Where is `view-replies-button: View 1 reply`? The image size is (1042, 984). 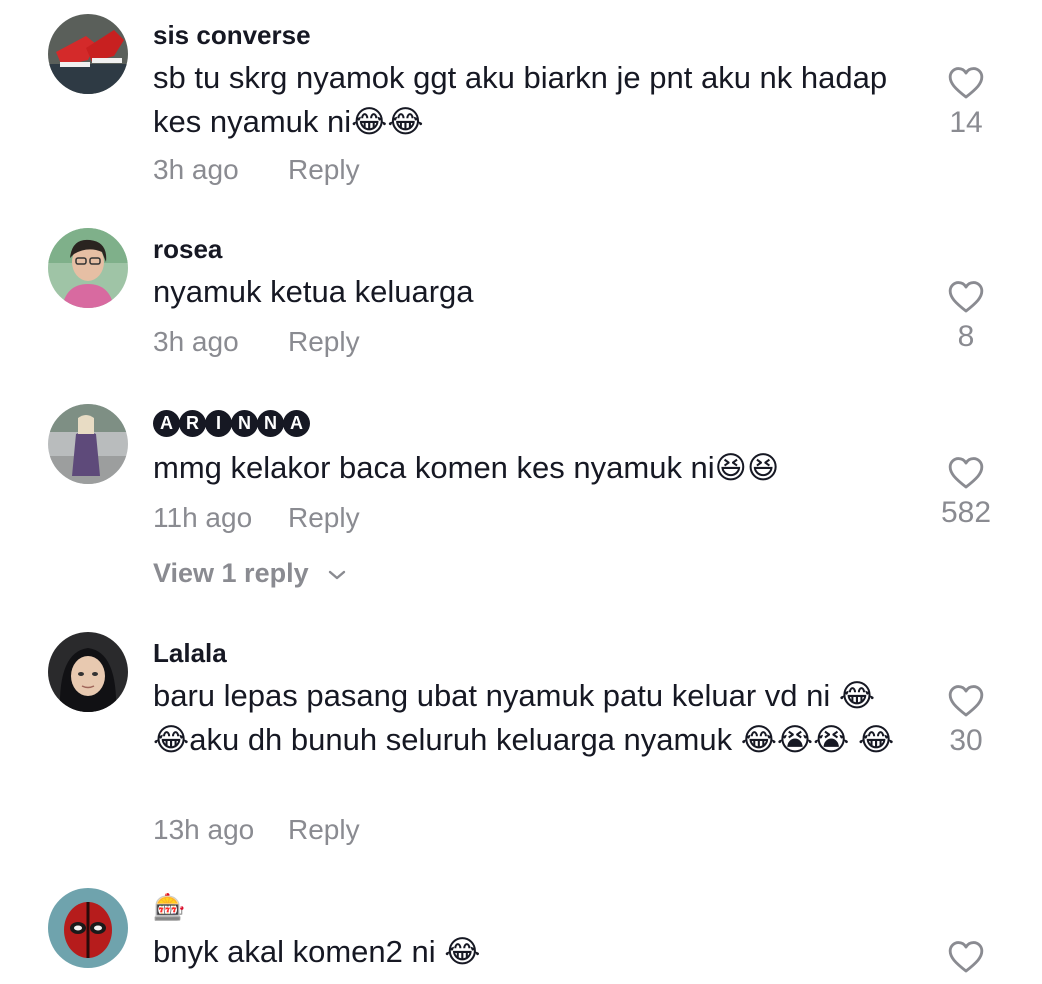 view-replies-button: View 1 reply is located at coordinates (249, 573).